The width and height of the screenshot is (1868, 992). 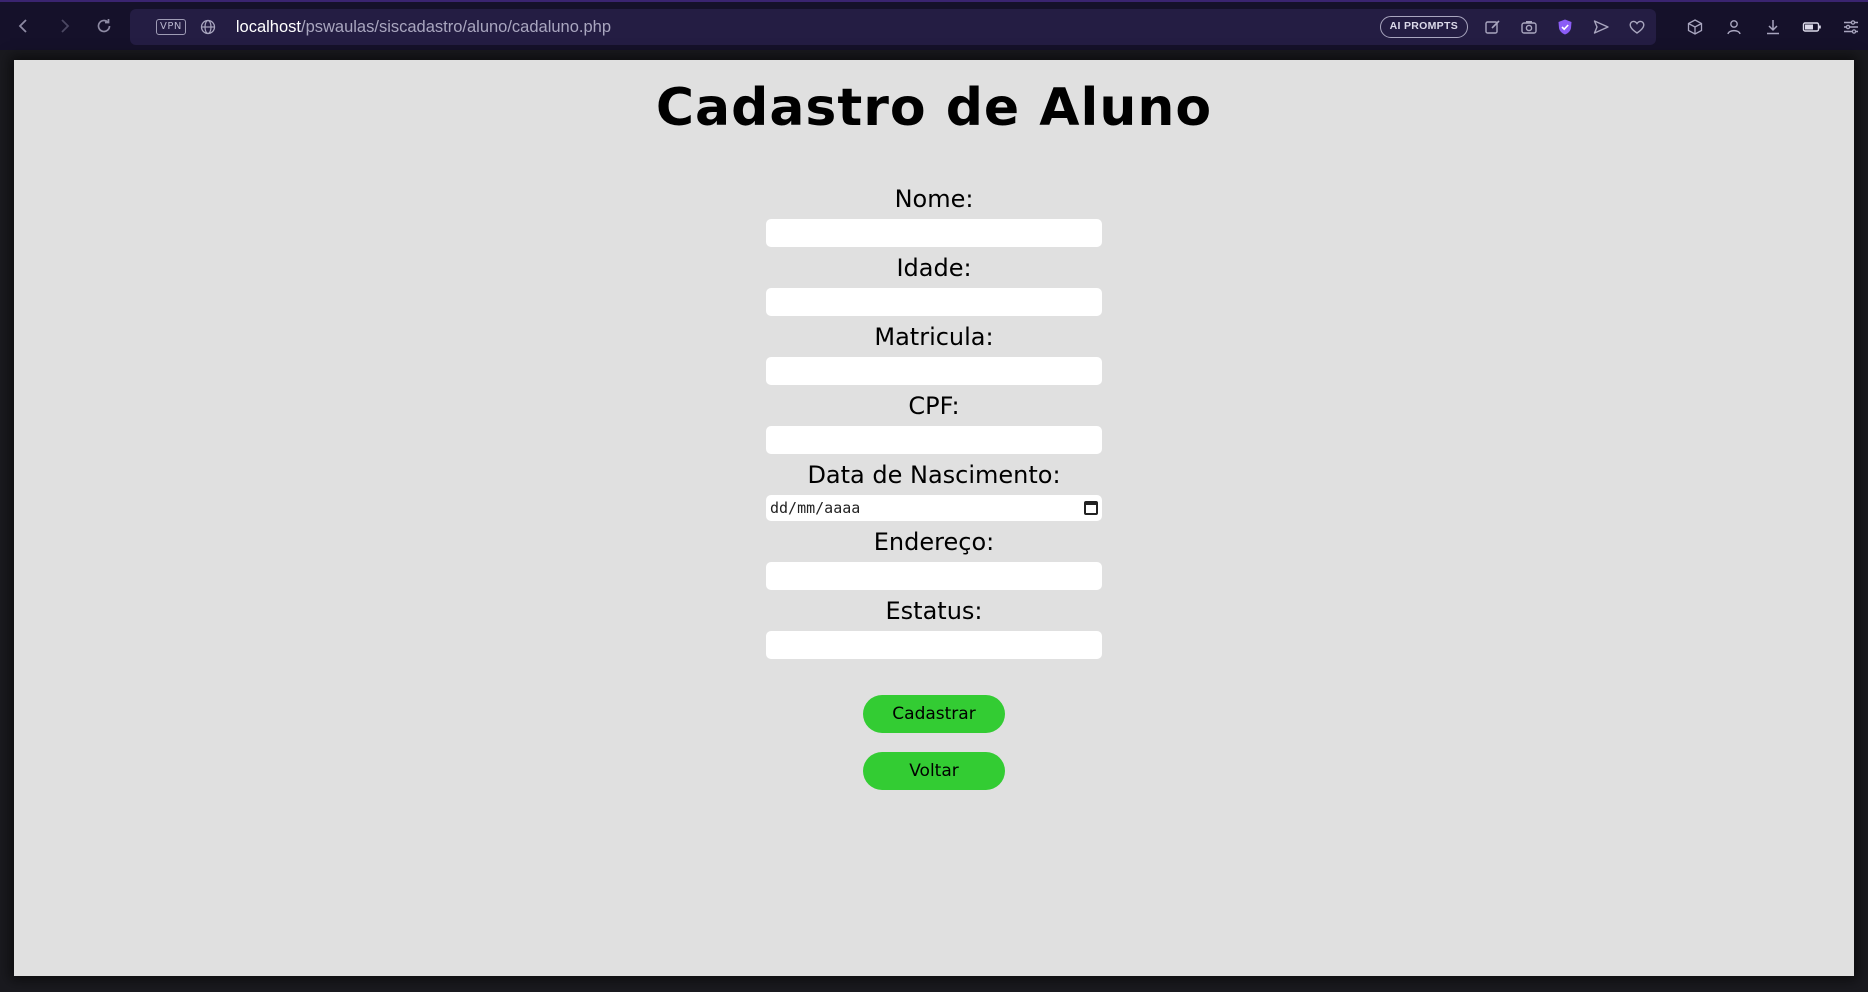 What do you see at coordinates (1423, 27) in the screenshot?
I see `ai-prompts-button: AI PROMPTS` at bounding box center [1423, 27].